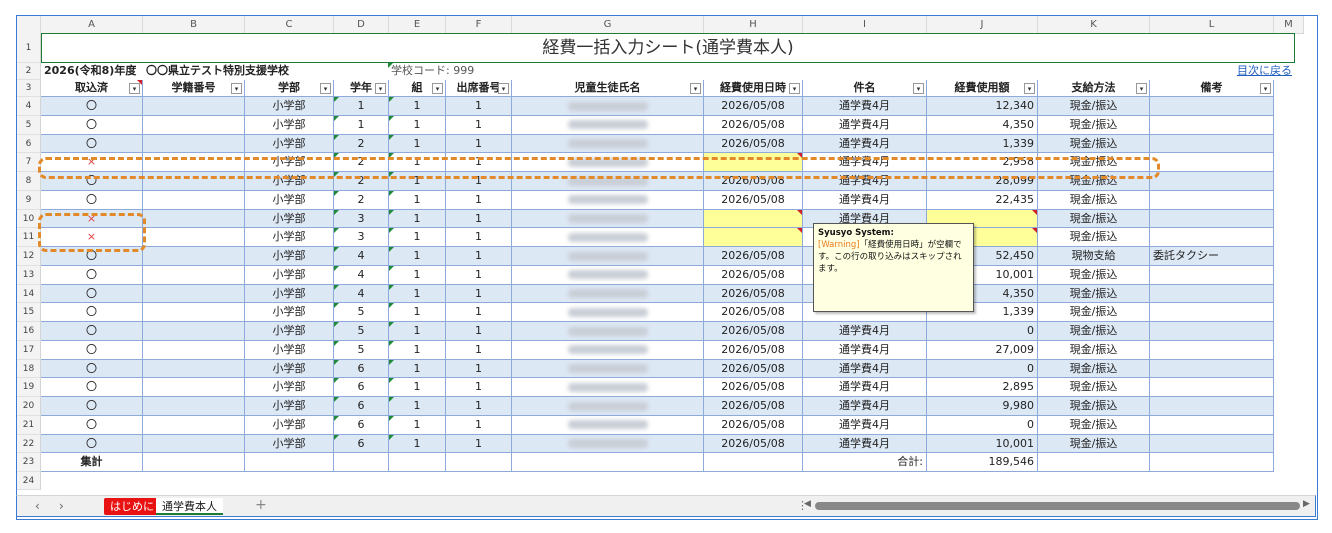  Describe the element at coordinates (29, 312) in the screenshot. I see `row-number: 15` at that location.